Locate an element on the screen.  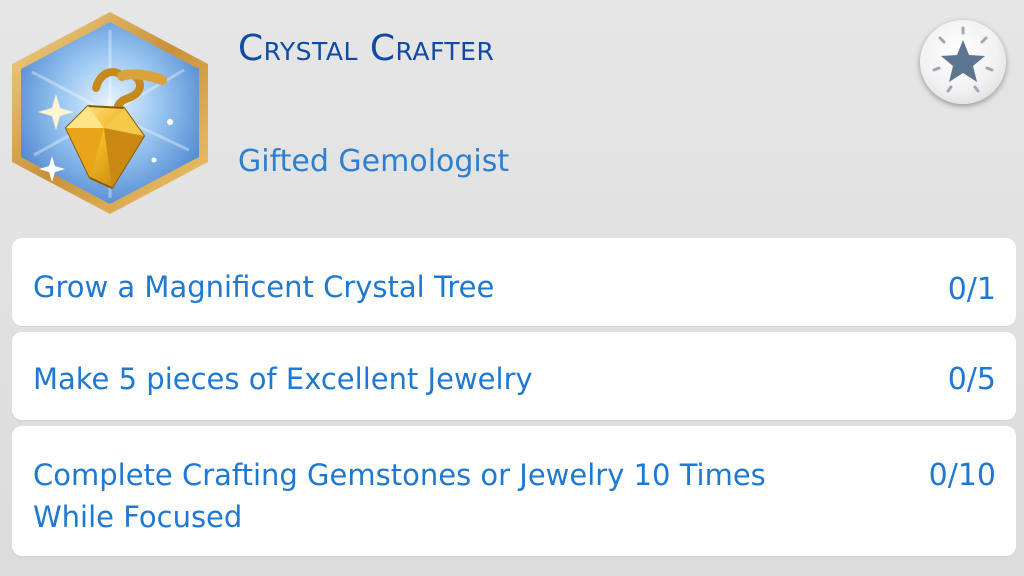
goal-row: Make 5 pieces of Excellent Jewelry 0/5 is located at coordinates (514, 376).